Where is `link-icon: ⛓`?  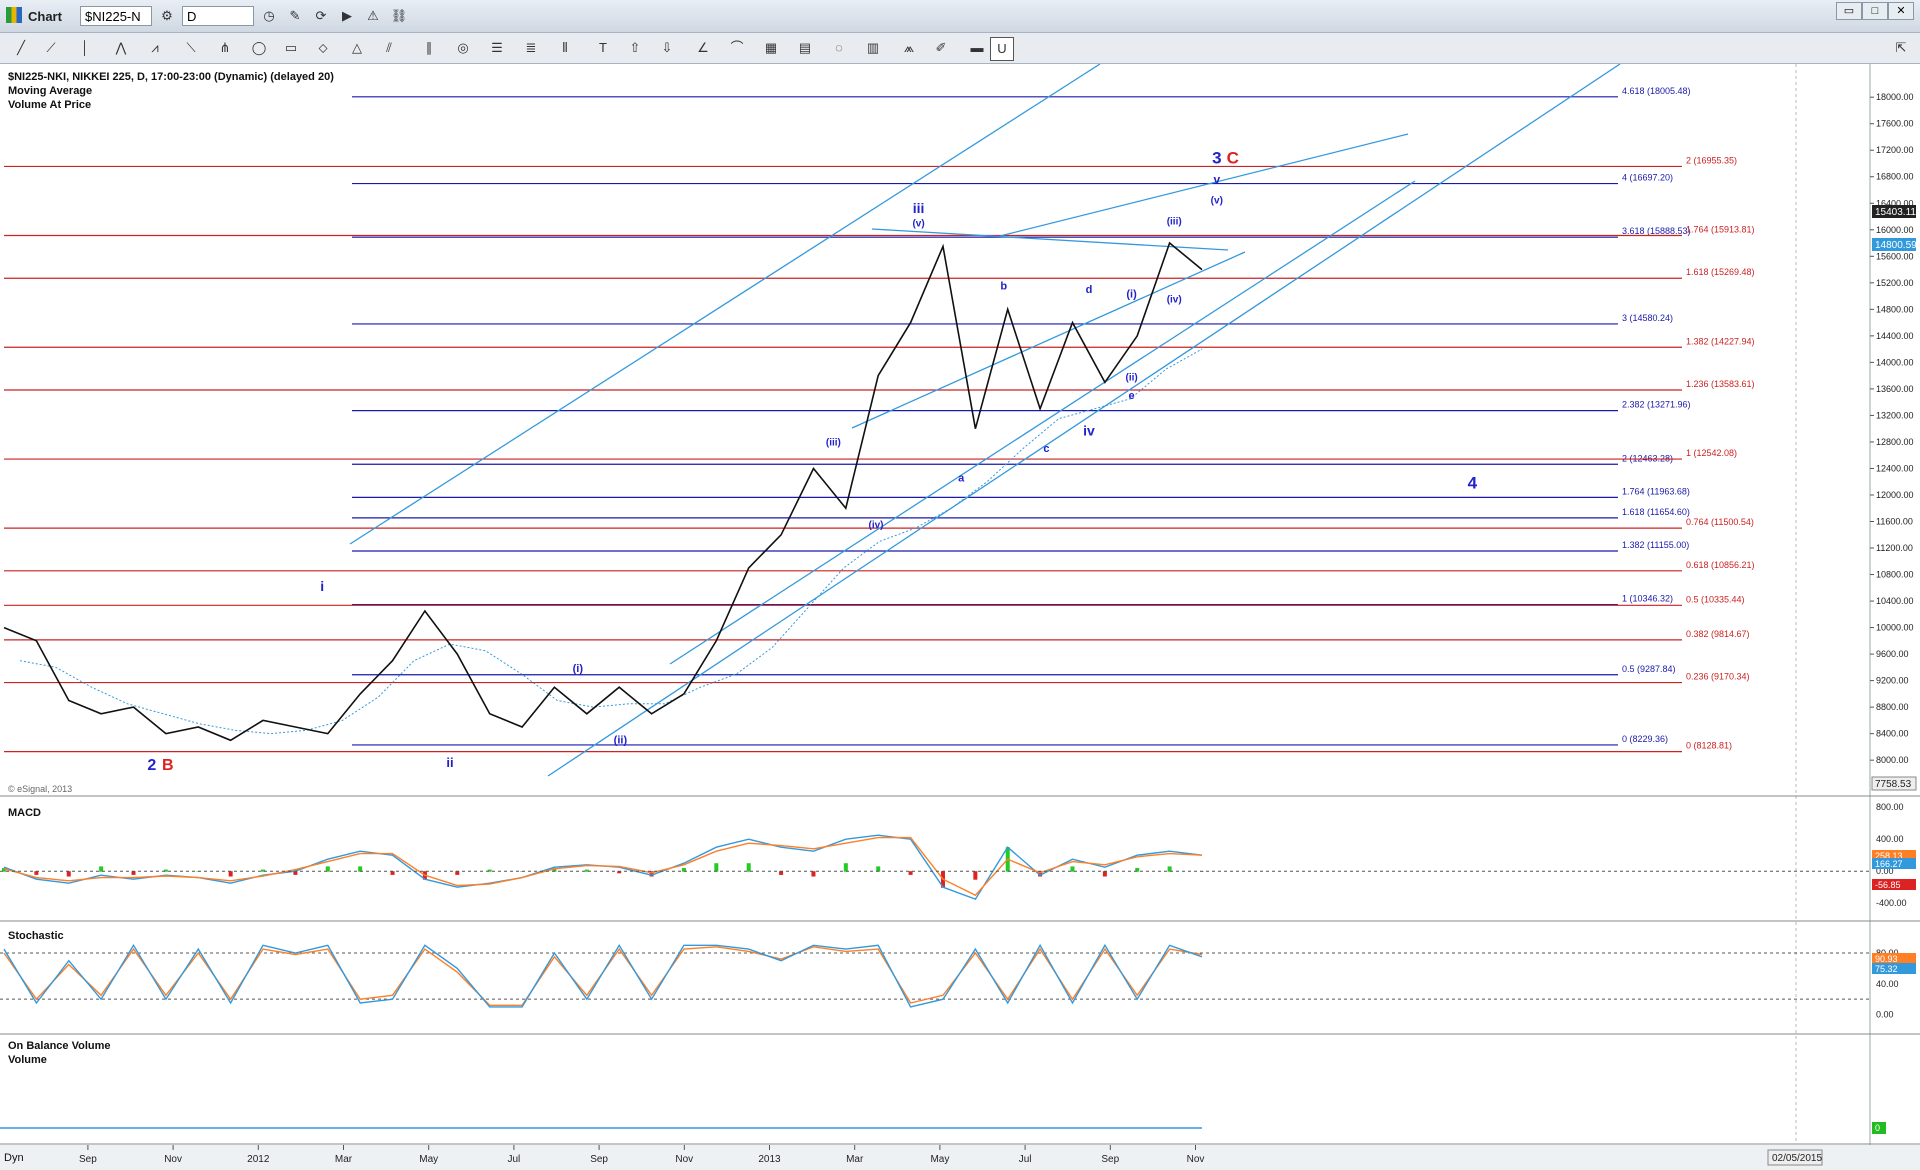
link-icon: ⛓ is located at coordinates (399, 16).